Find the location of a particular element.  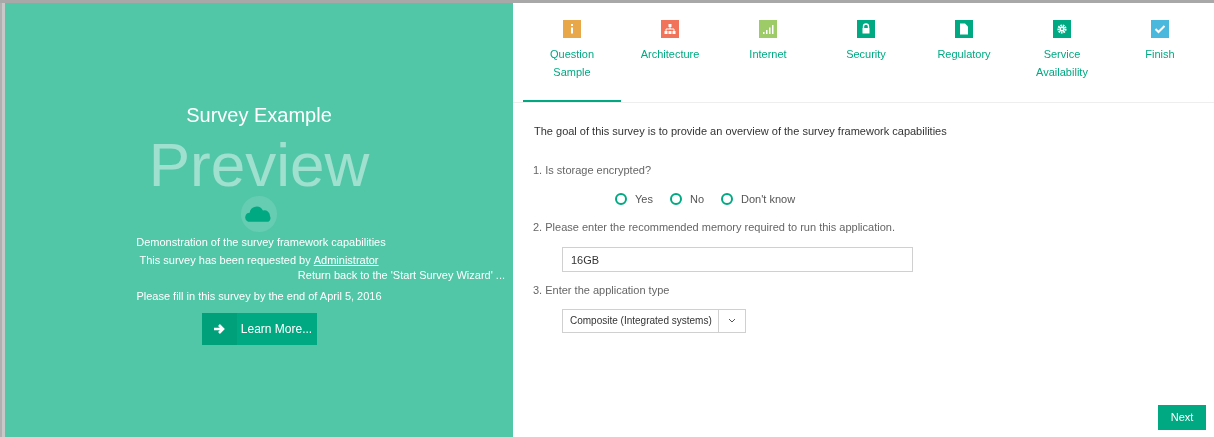

next-button: Next is located at coordinates (1182, 417).